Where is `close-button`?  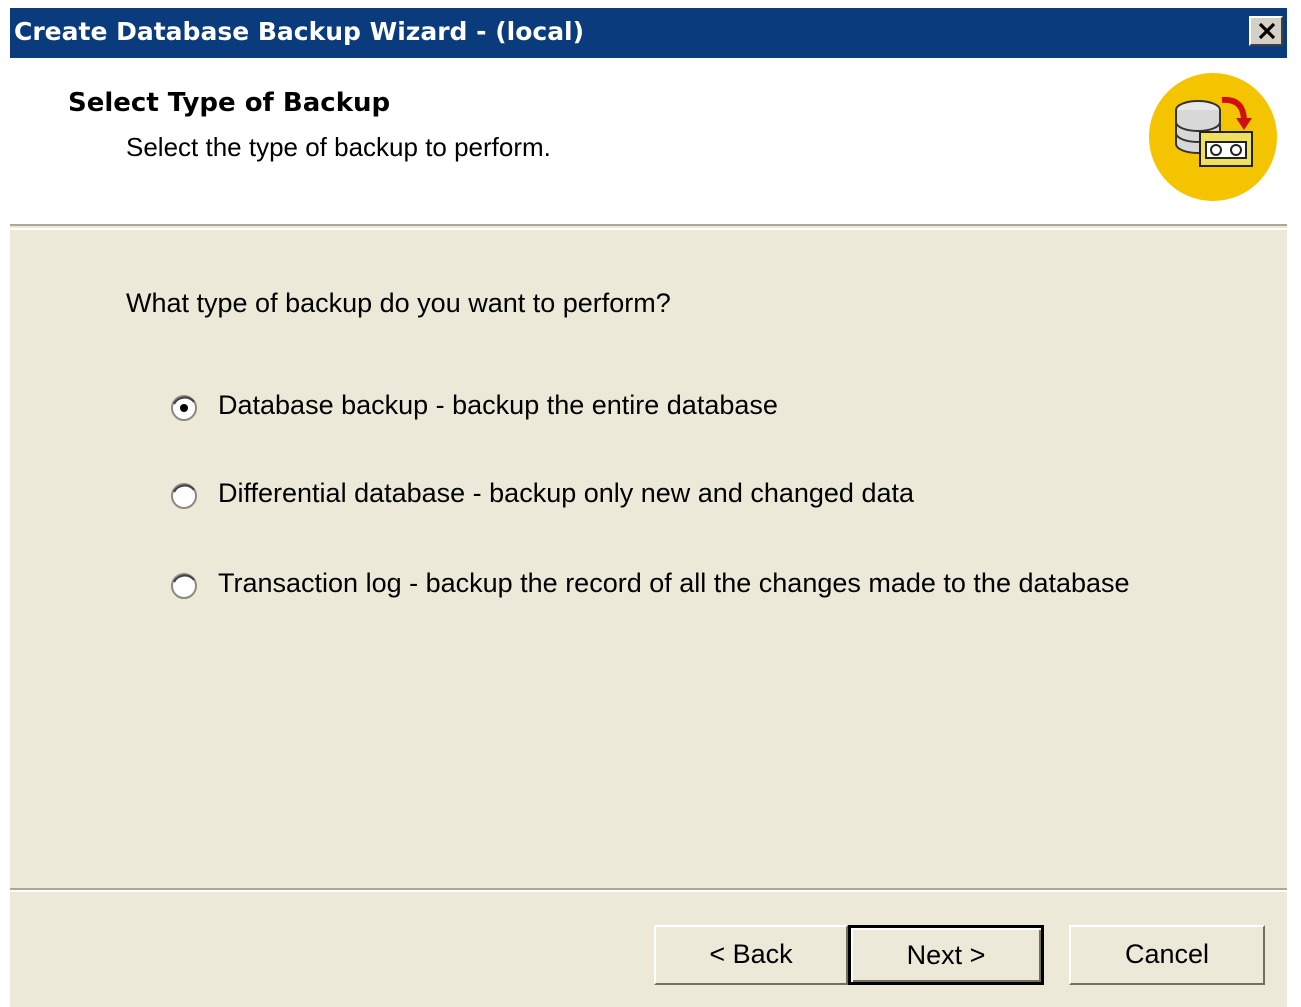 close-button is located at coordinates (1266, 31).